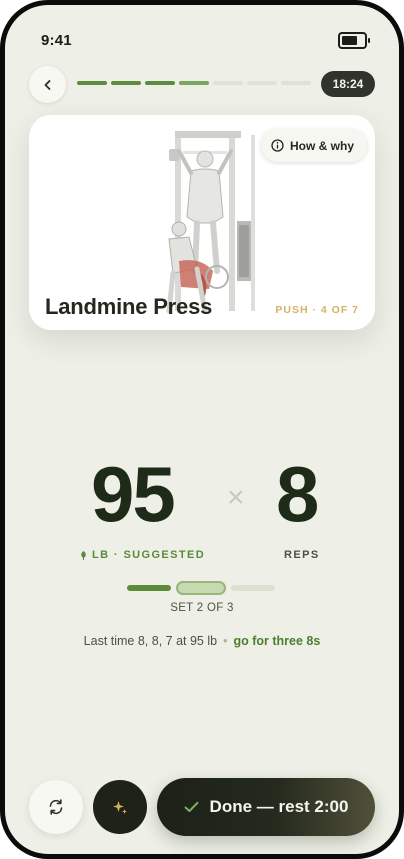 This screenshot has width=404, height=859. Describe the element at coordinates (302, 555) in the screenshot. I see `reps-unit-label: REPS` at that location.